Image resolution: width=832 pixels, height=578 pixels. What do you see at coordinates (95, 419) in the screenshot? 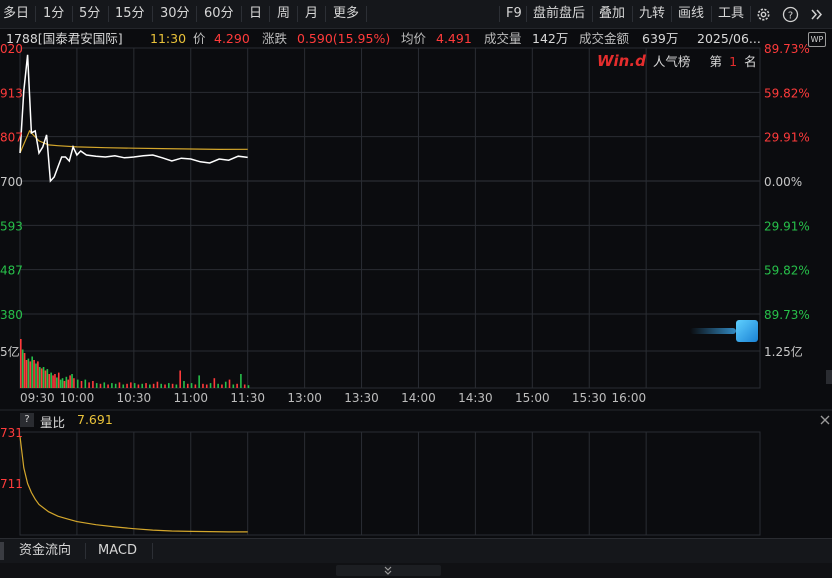
I see `volume-ratio-value: 7.691` at bounding box center [95, 419].